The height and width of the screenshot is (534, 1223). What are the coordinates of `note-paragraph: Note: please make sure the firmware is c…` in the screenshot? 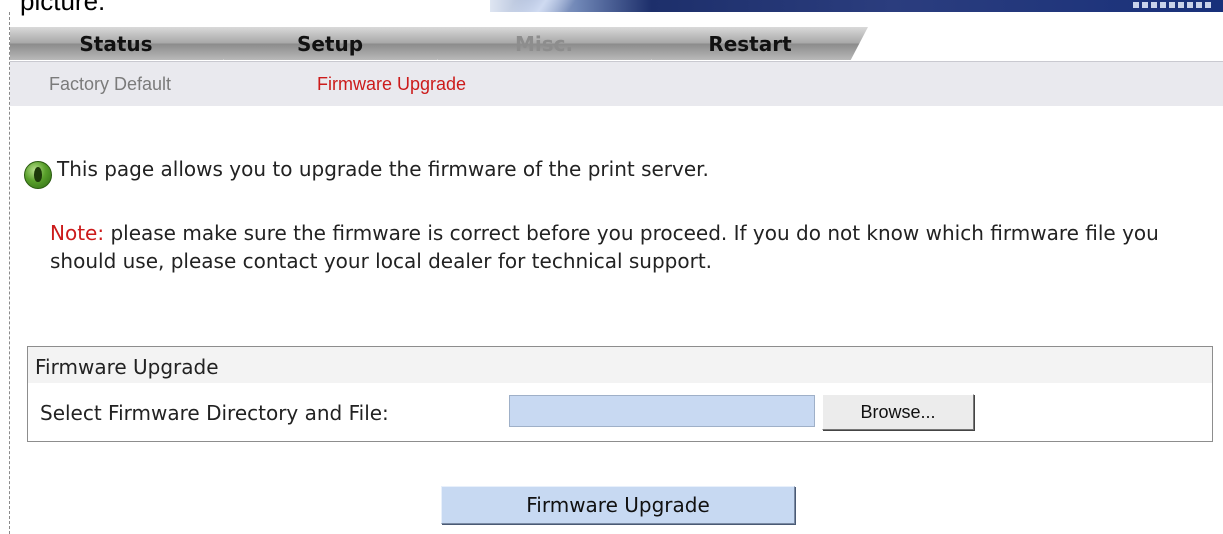 It's located at (632, 247).